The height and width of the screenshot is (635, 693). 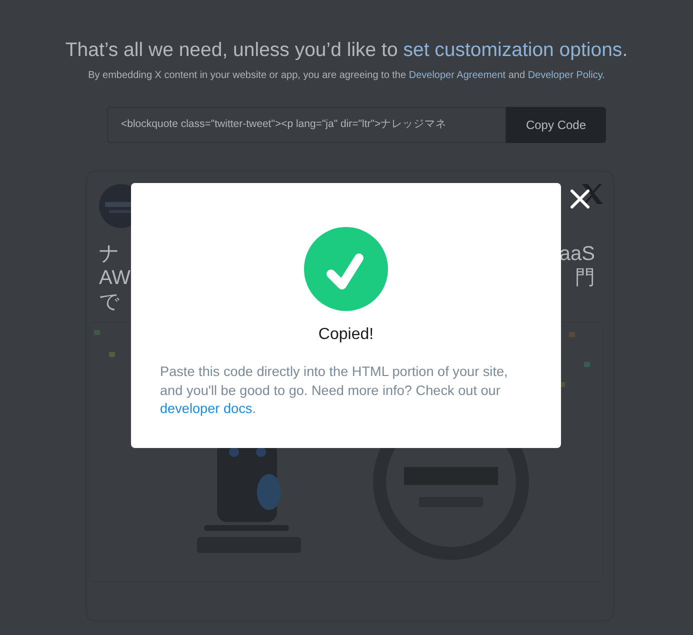 I want to click on close-button, so click(x=580, y=199).